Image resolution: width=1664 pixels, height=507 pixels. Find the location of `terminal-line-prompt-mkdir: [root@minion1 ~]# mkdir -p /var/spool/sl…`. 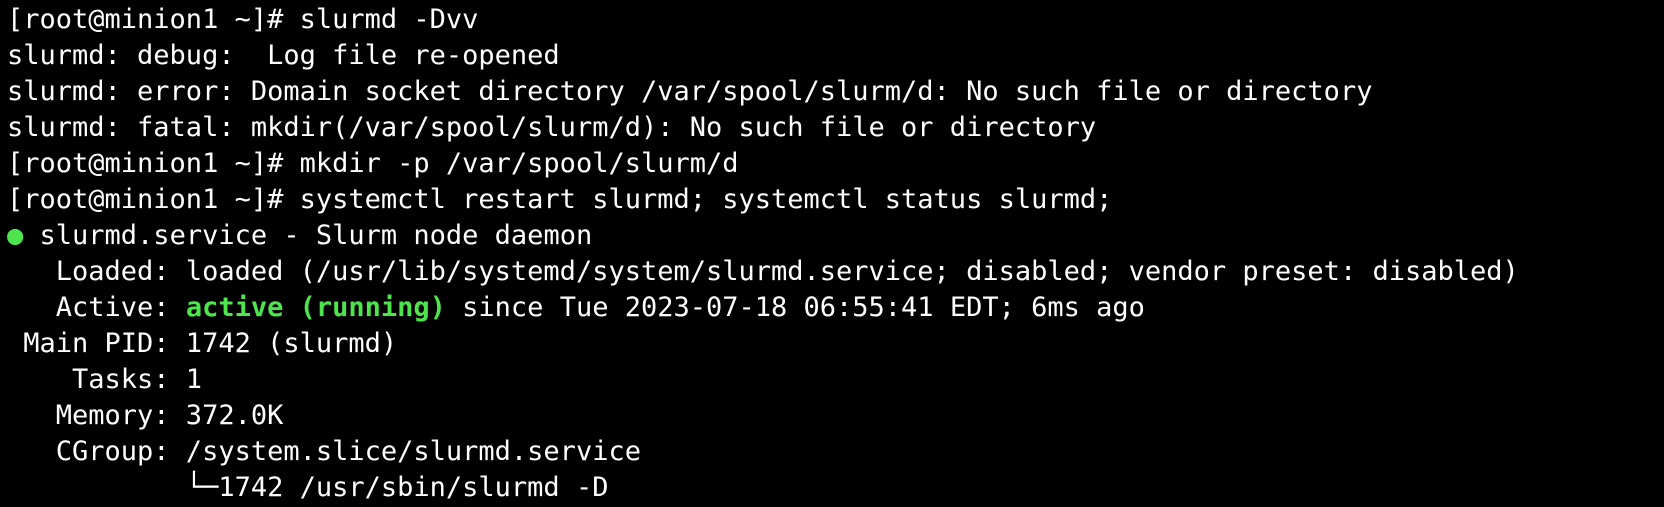

terminal-line-prompt-mkdir: [root@minion1 ~]# mkdir -p /var/spool/sl… is located at coordinates (373, 163).